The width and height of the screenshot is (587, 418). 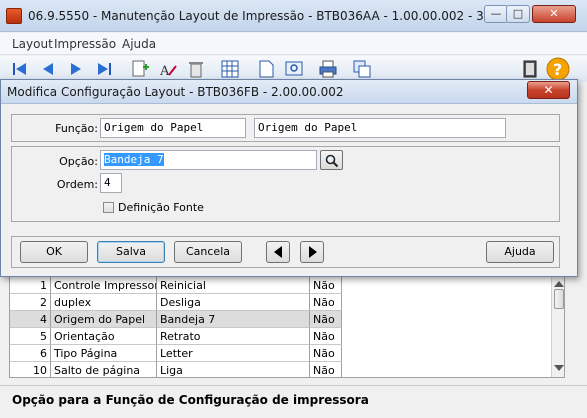 I want to click on table-row: 4 Origem do Papel Bandeja 7 Não, so click(x=176, y=319).